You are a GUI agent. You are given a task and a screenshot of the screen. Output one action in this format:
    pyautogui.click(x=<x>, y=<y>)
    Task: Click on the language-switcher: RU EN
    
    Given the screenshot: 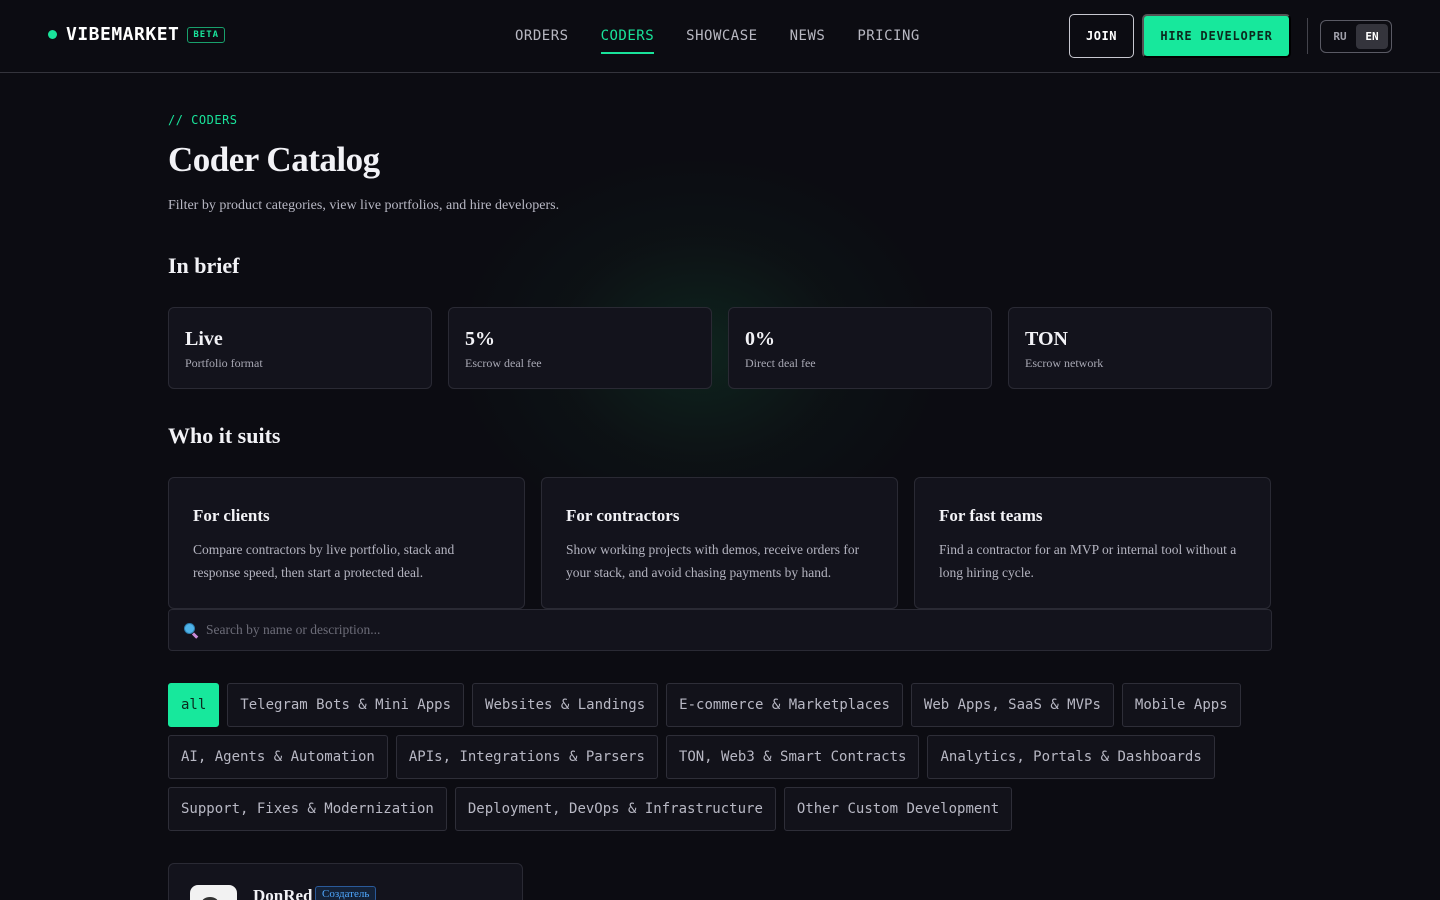 What is the action you would take?
    pyautogui.click(x=1356, y=36)
    